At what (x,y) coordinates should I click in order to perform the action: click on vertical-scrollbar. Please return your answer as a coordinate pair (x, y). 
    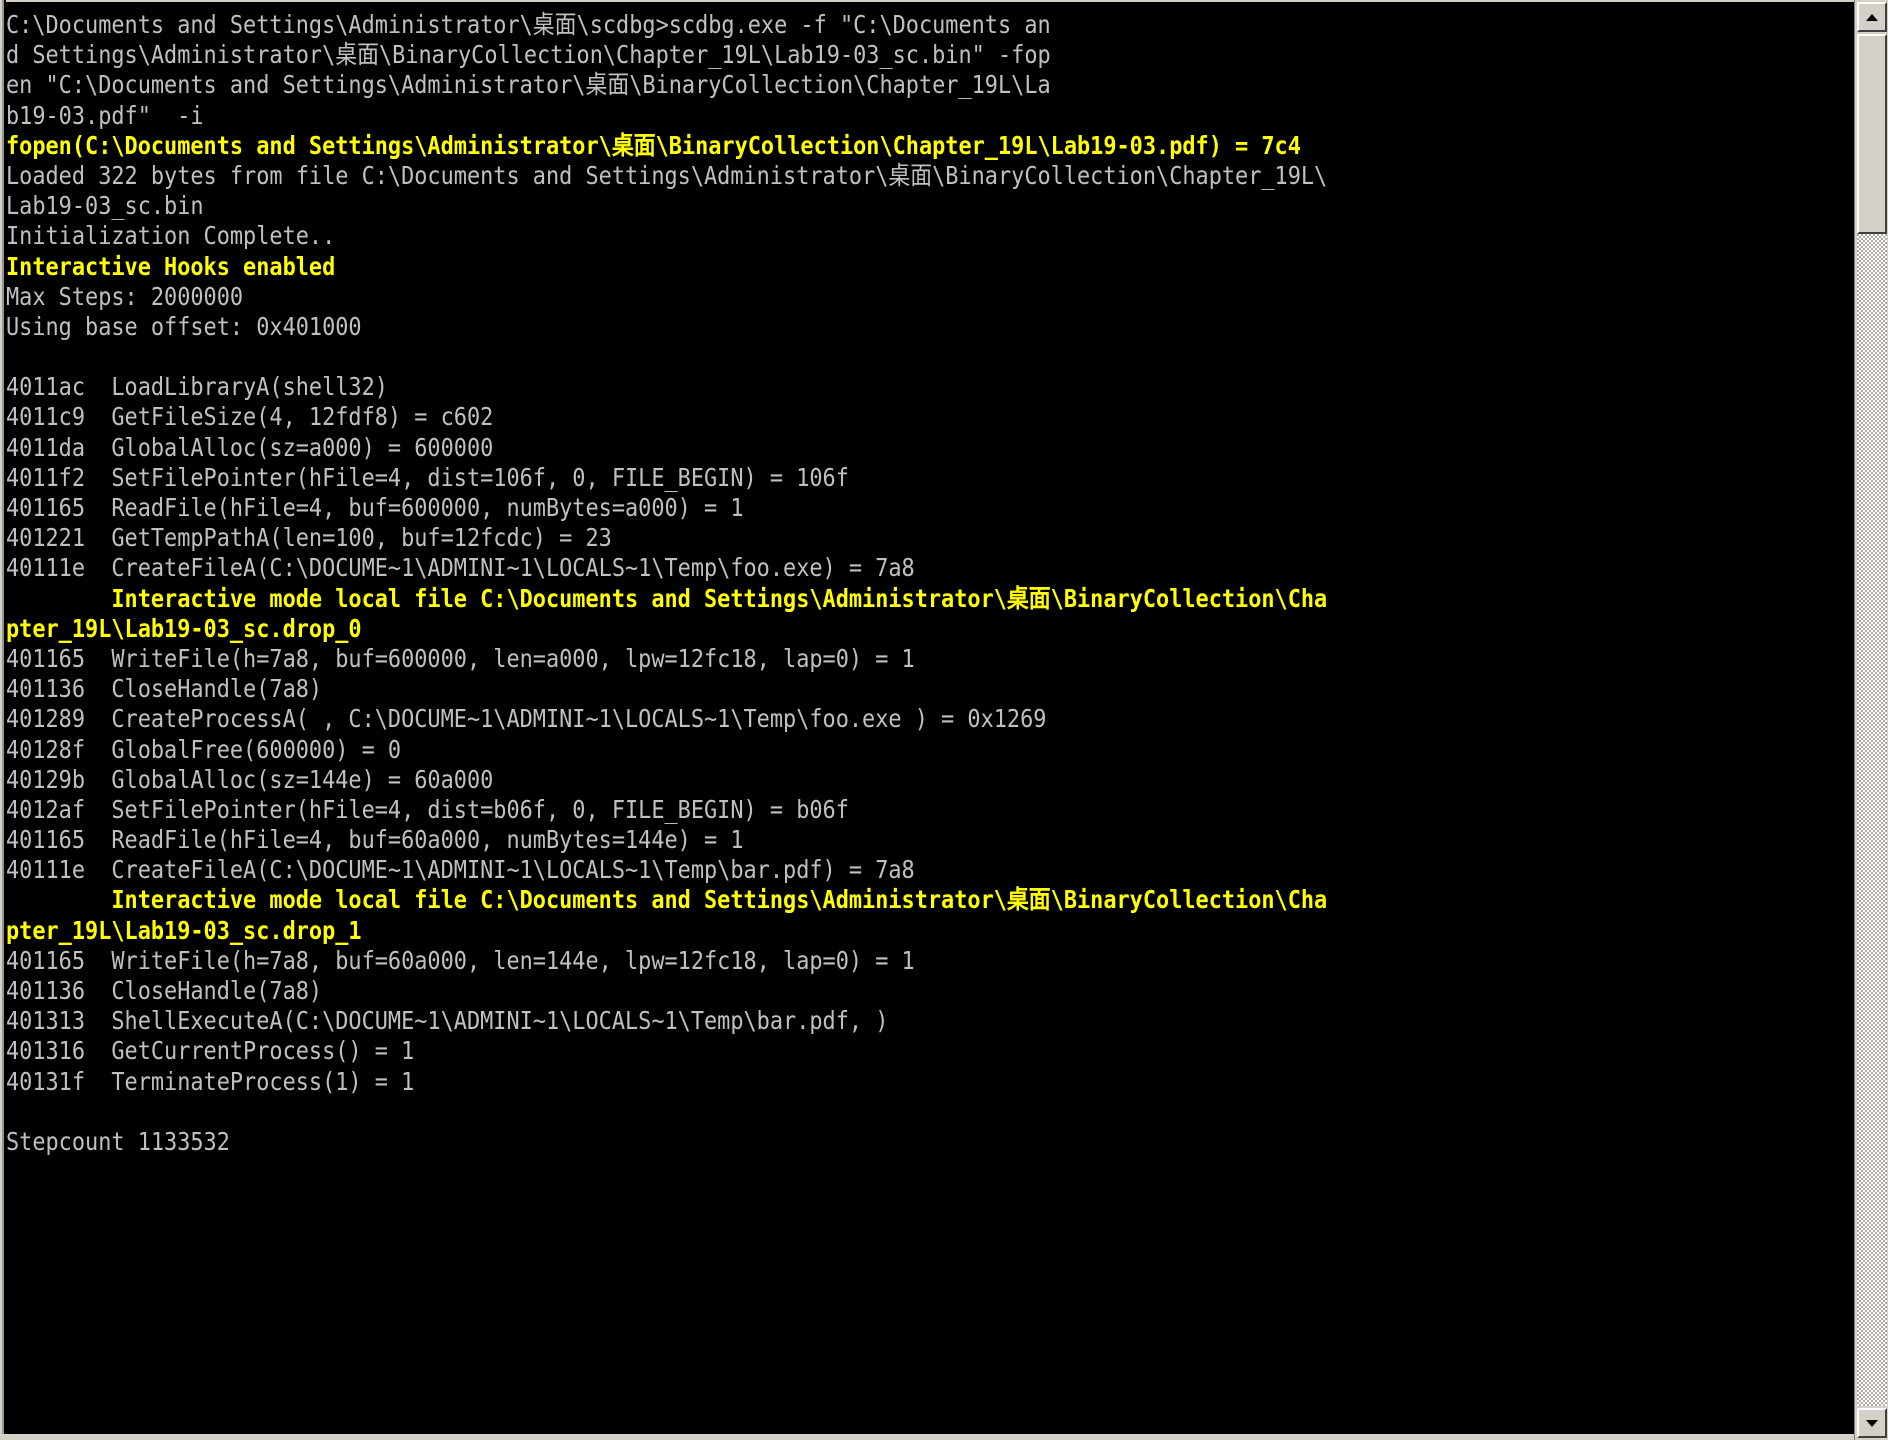
    Looking at the image, I should click on (1871, 720).